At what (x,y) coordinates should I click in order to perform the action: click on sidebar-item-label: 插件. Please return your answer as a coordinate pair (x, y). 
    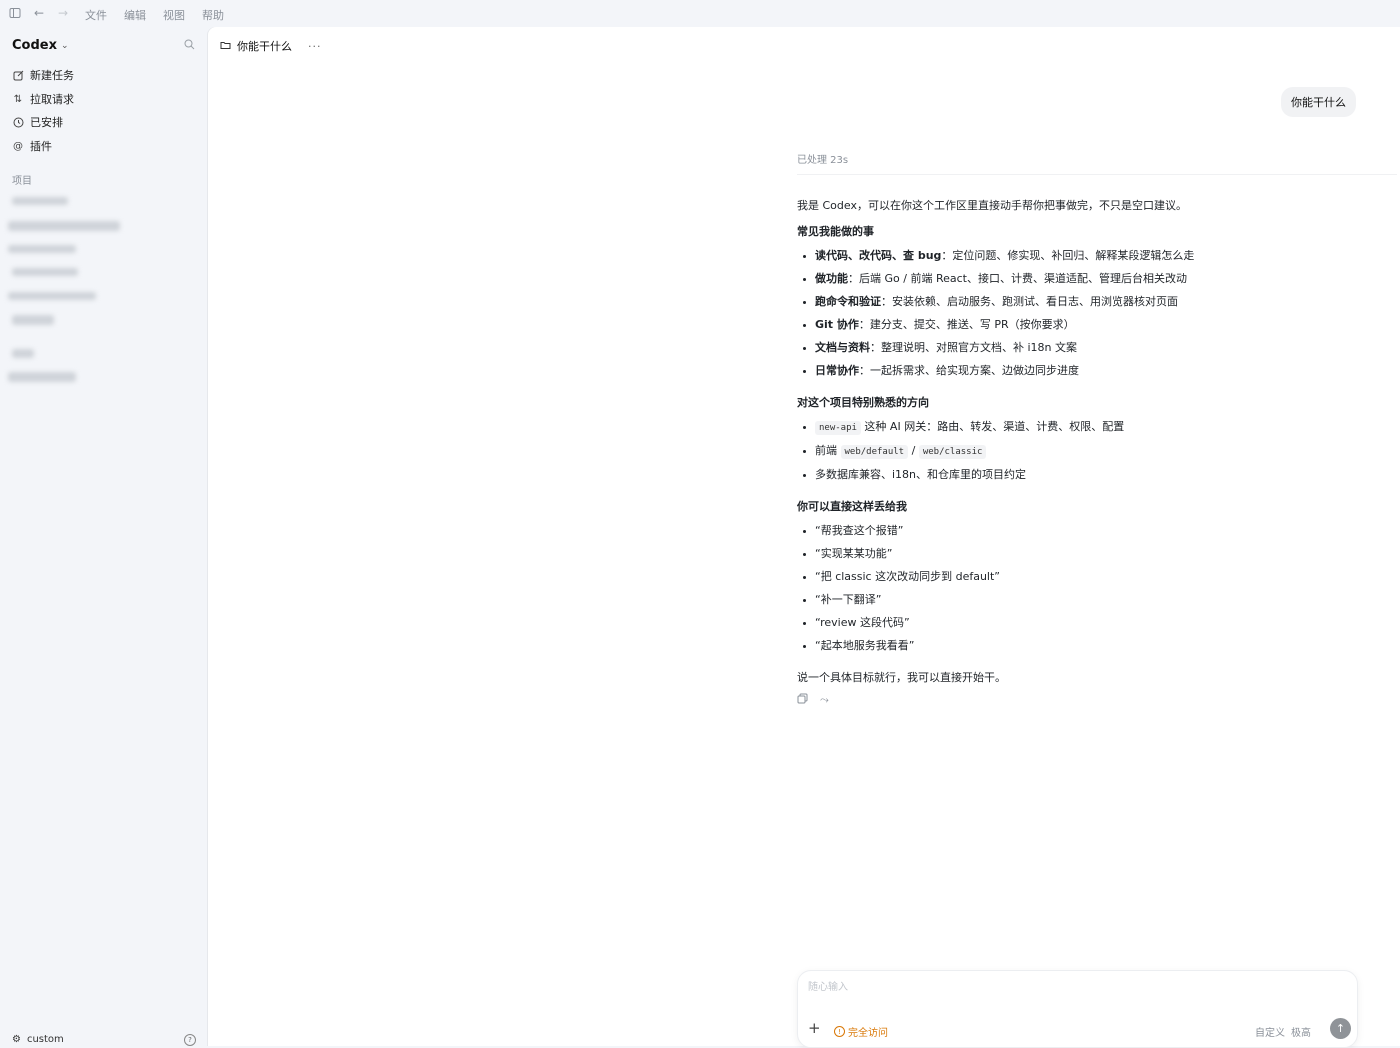
    Looking at the image, I should click on (41, 146).